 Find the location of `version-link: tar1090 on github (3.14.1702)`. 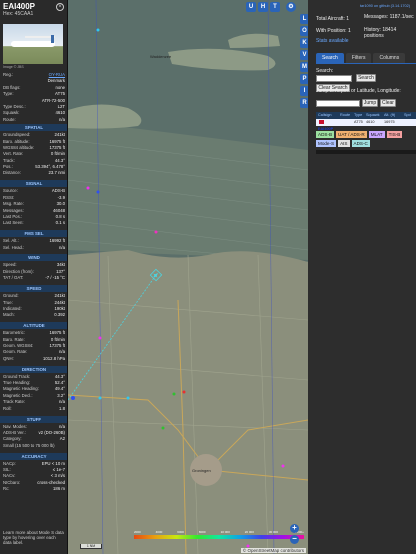

version-link: tar1090 on github (3.14.1702) is located at coordinates (385, 6).